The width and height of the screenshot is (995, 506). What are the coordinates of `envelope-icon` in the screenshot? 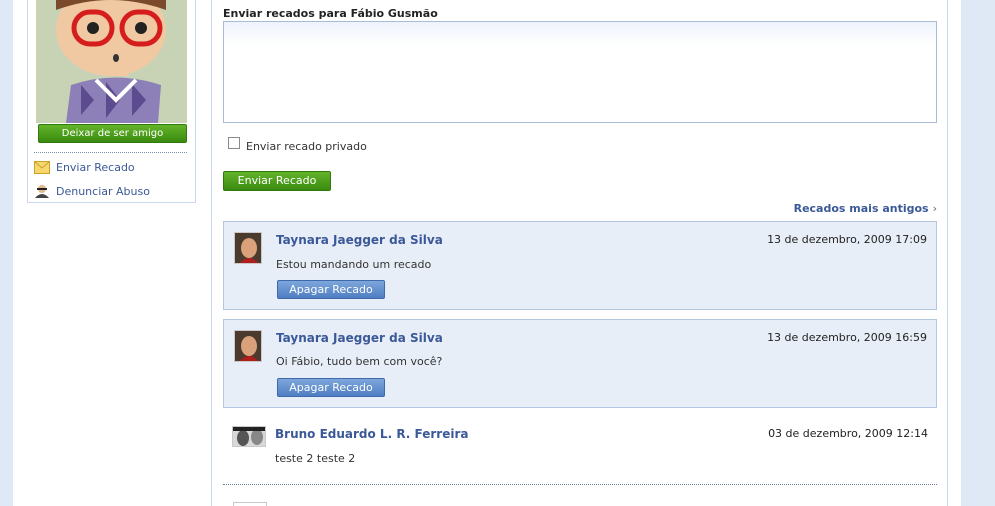 It's located at (42, 167).